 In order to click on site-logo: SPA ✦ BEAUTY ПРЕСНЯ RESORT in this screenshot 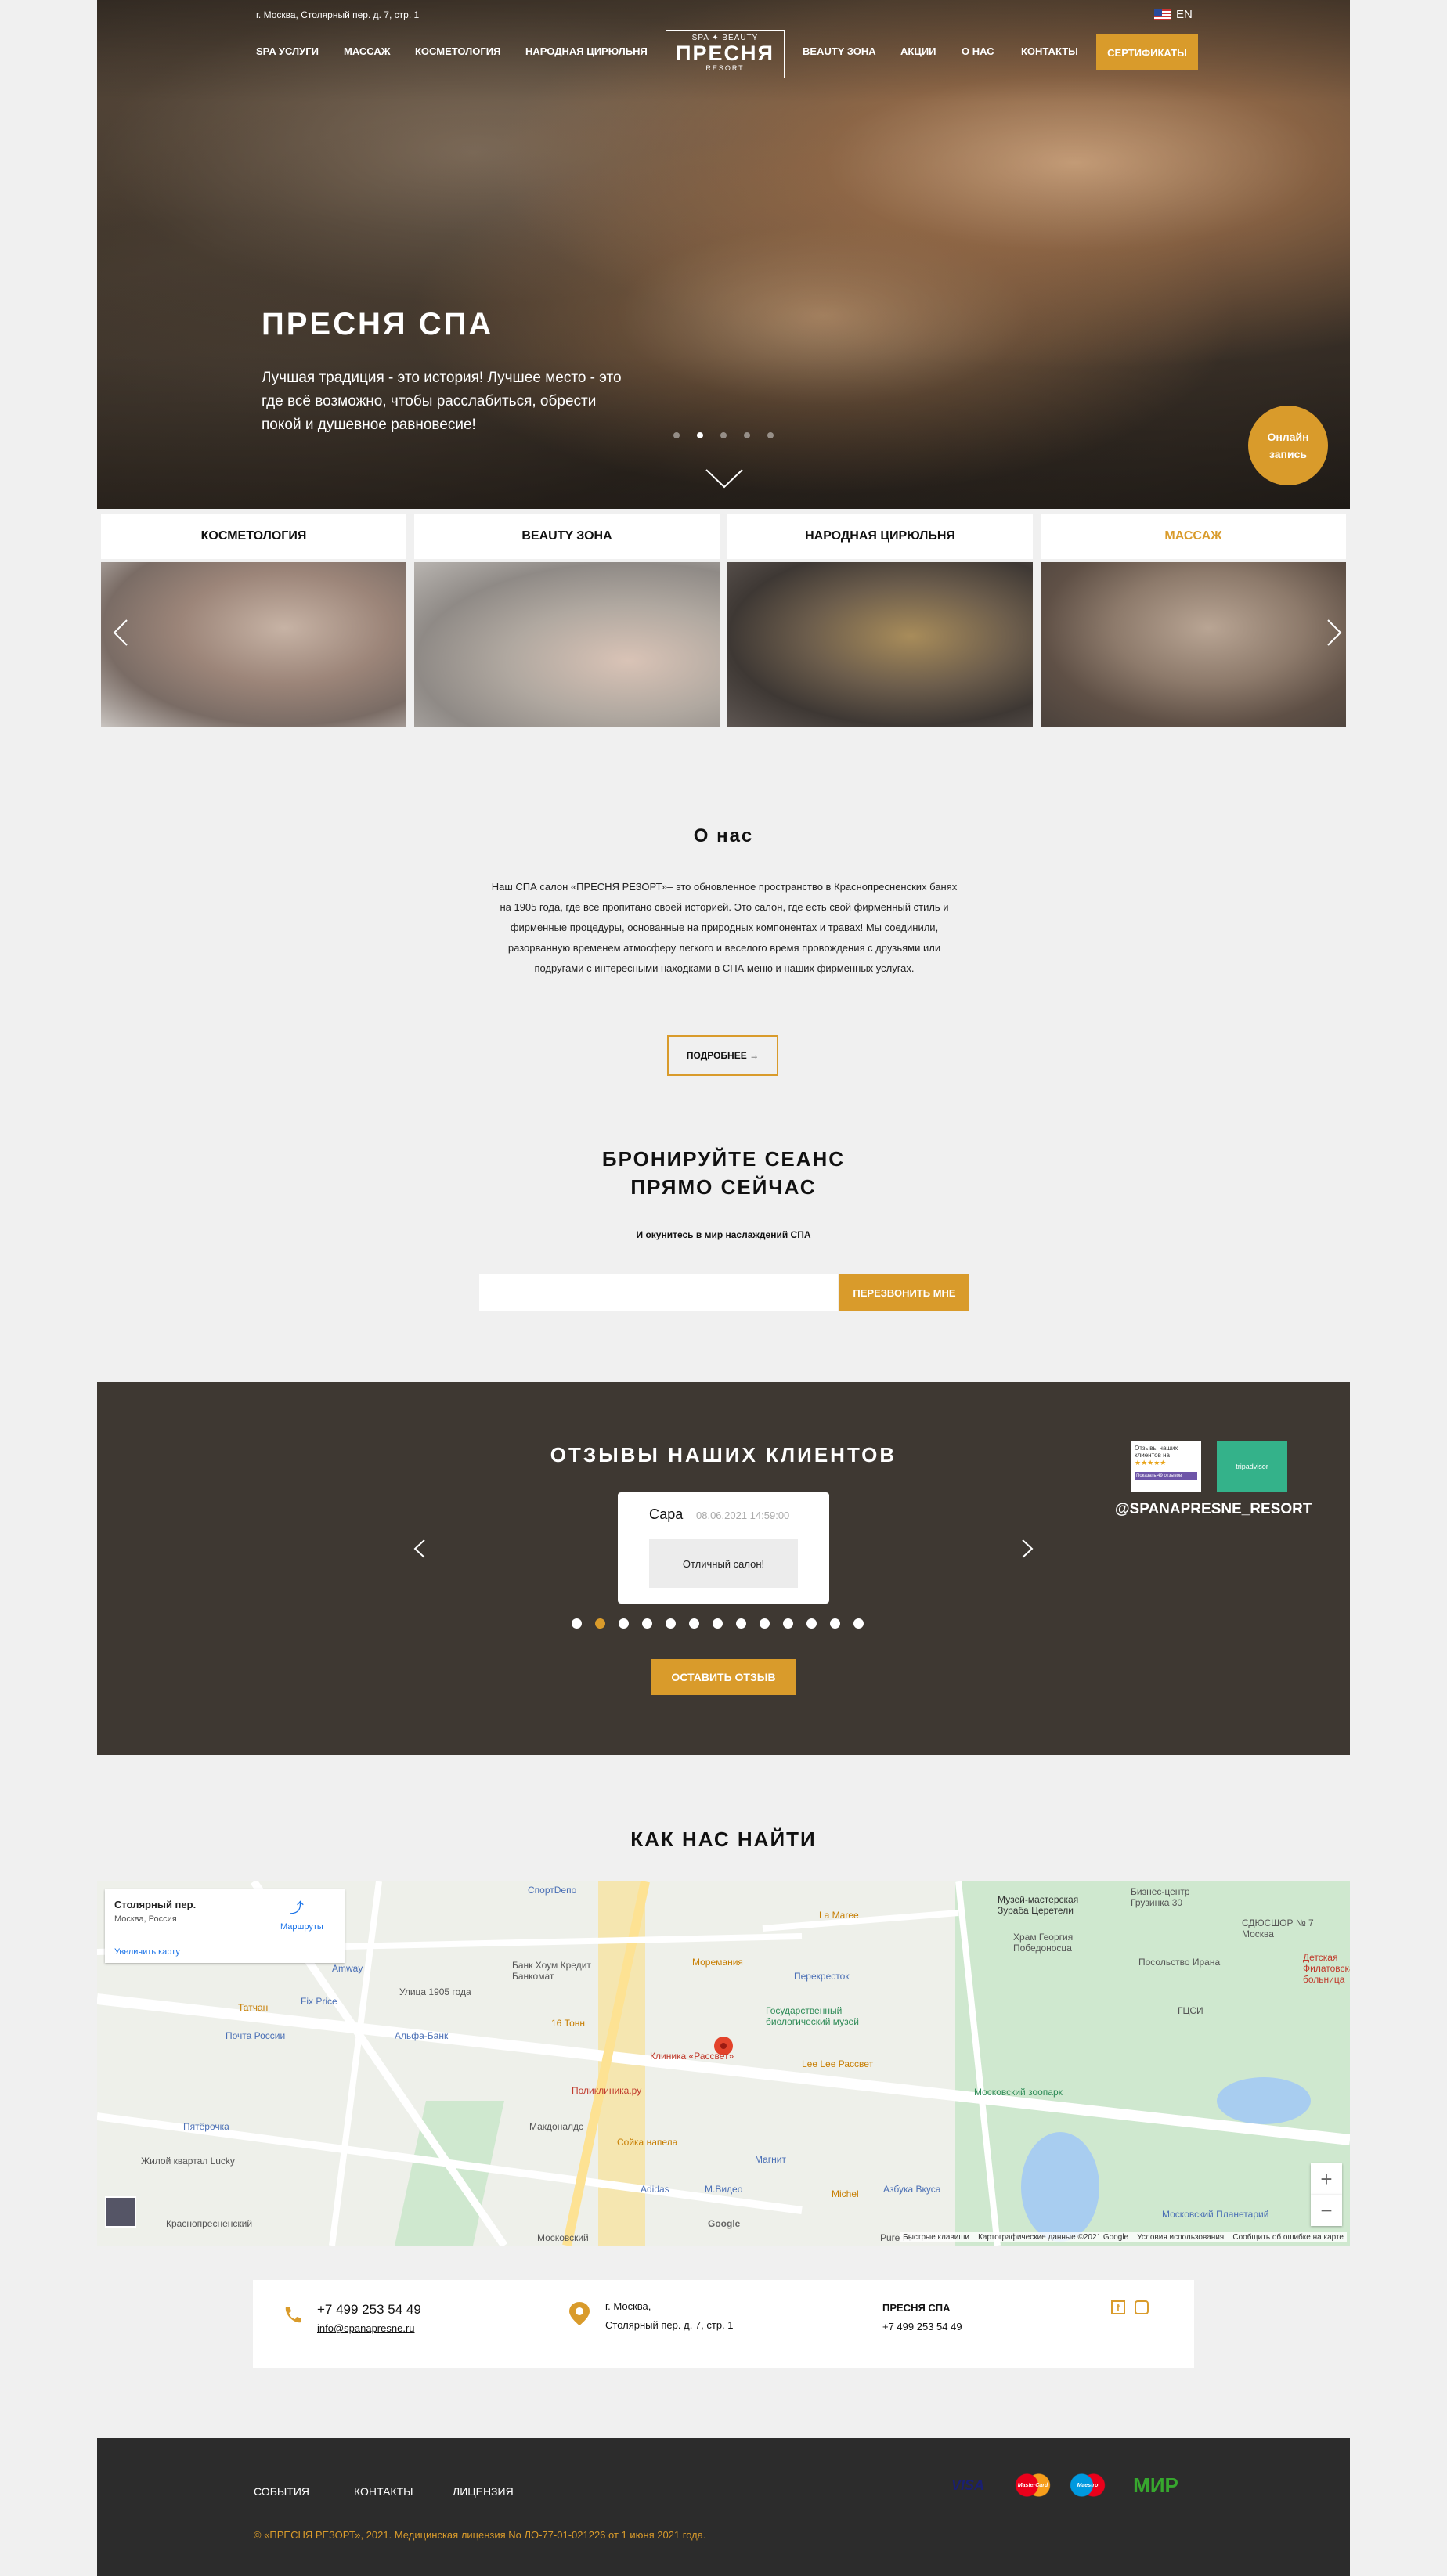, I will do `click(725, 54)`.